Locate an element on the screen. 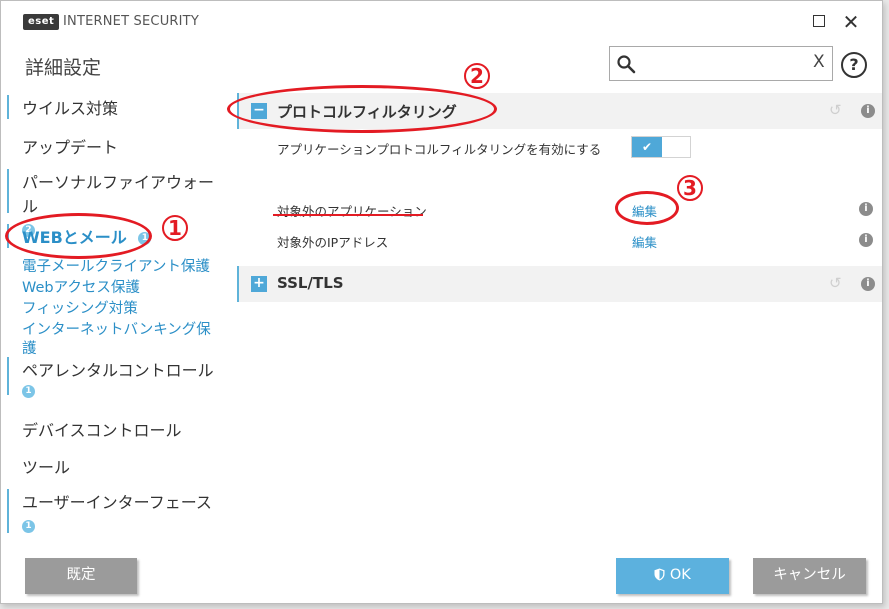 Image resolution: width=889 pixels, height=609 pixels. product-name: INTERNET SECURITY is located at coordinates (131, 21).